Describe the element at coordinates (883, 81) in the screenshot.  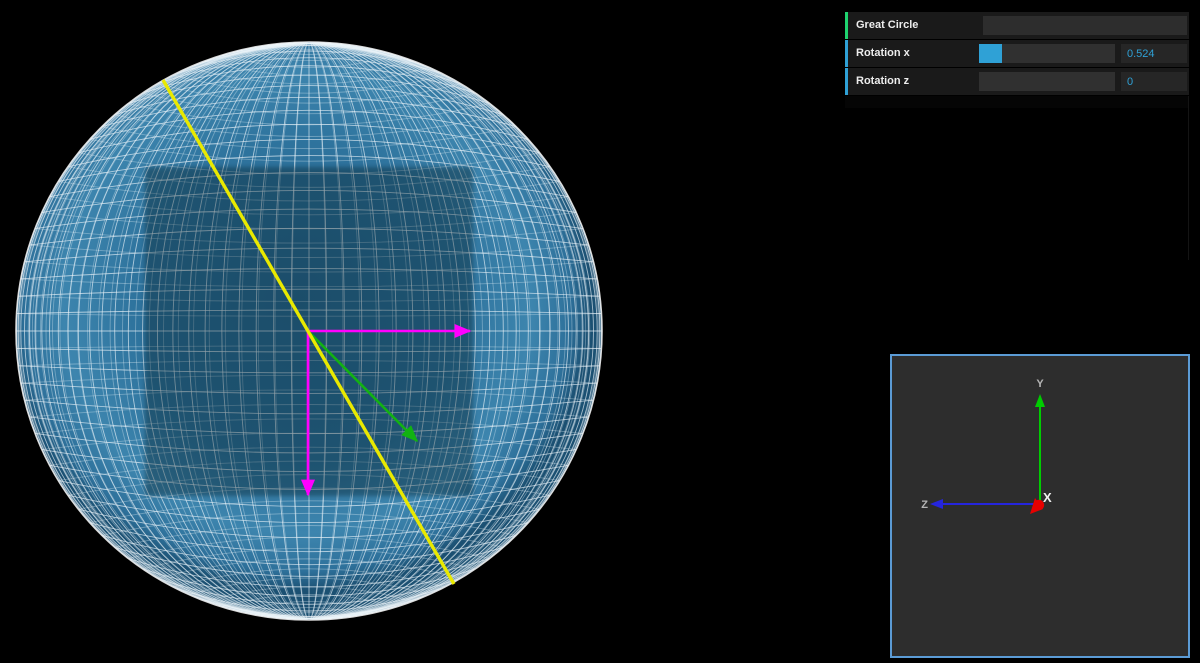
I see `gui-row-label: Rotation z` at that location.